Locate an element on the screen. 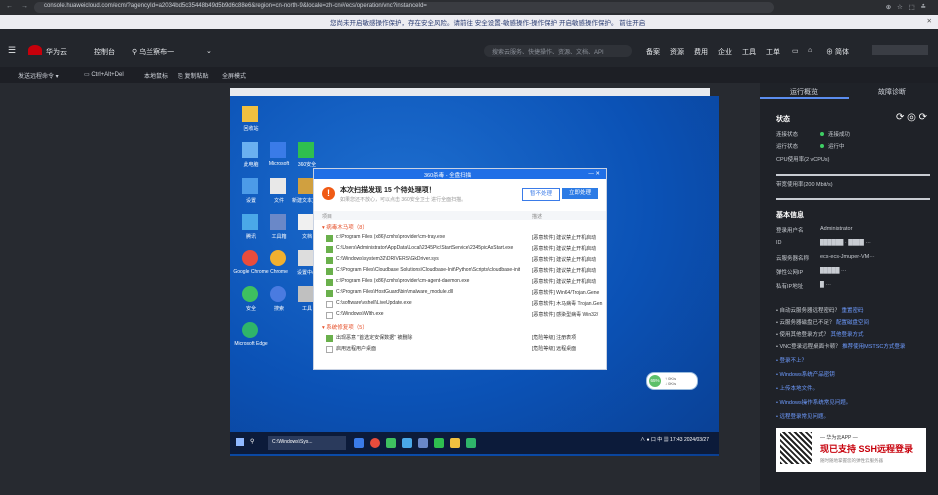 This screenshot has width=938, height=495. desktop-icon-recycle-bin: 回收站 is located at coordinates (251, 121).